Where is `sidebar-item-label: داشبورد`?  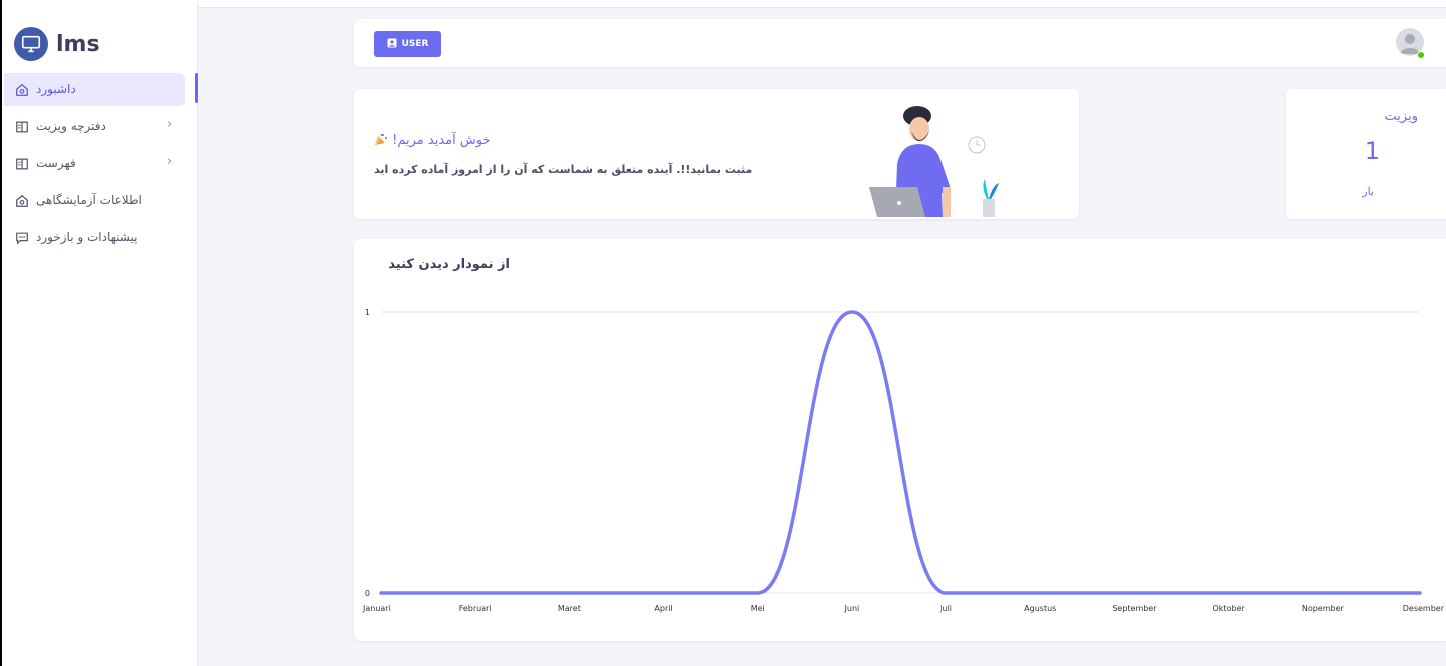 sidebar-item-label: داشبورد is located at coordinates (56, 89).